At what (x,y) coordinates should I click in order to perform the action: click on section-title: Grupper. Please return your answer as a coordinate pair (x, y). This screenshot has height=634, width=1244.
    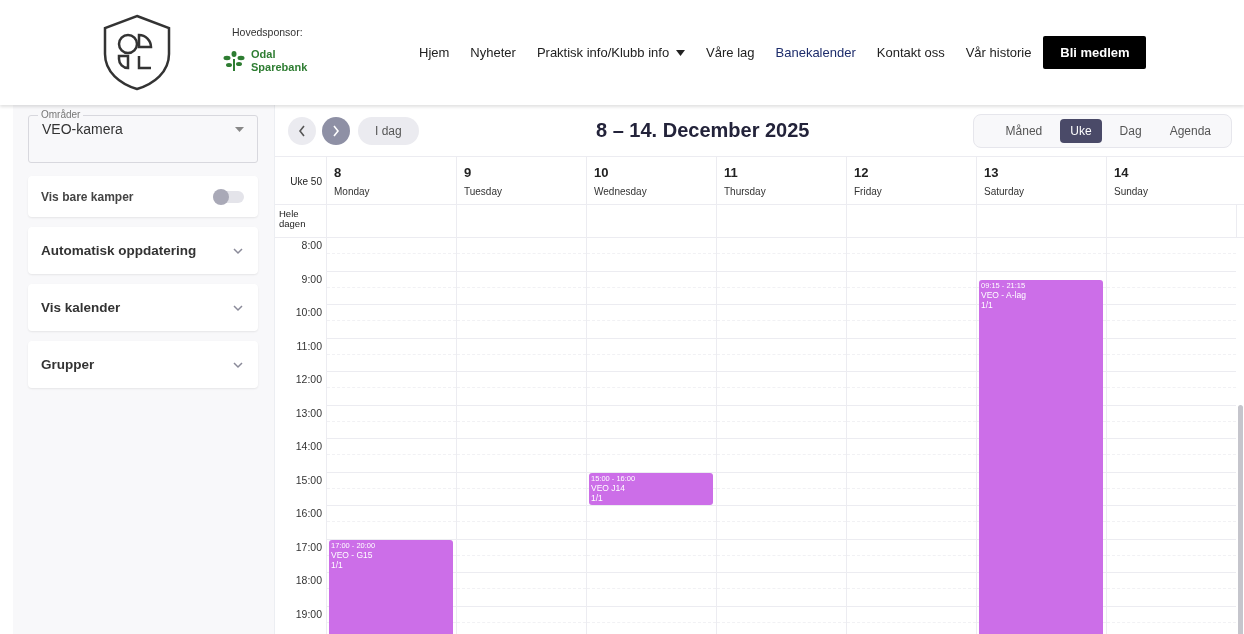
    Looking at the image, I should click on (68, 364).